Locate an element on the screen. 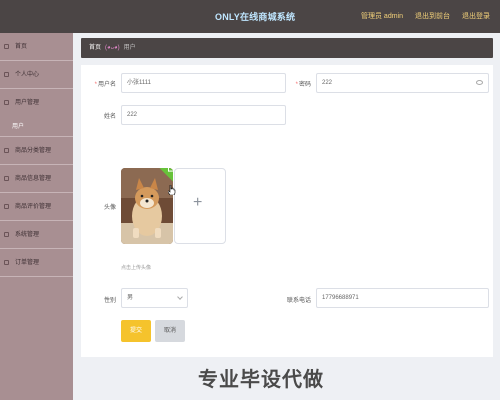 Image resolution: width=500 pixels, height=400 pixels. sidebar-item-category-management: 商品分类管理 is located at coordinates (36, 151).